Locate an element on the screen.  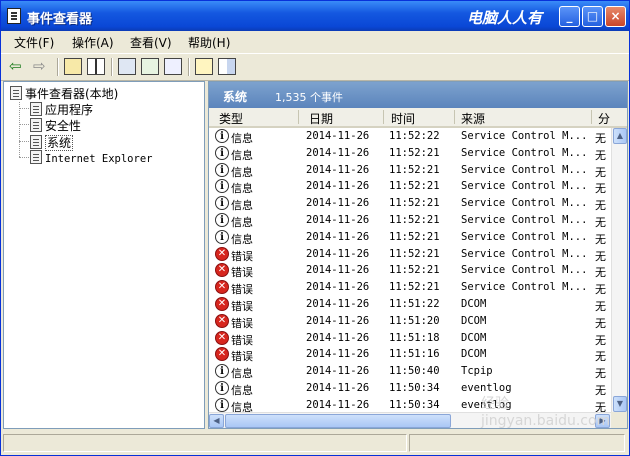
maximize-button: □ is located at coordinates (592, 16).